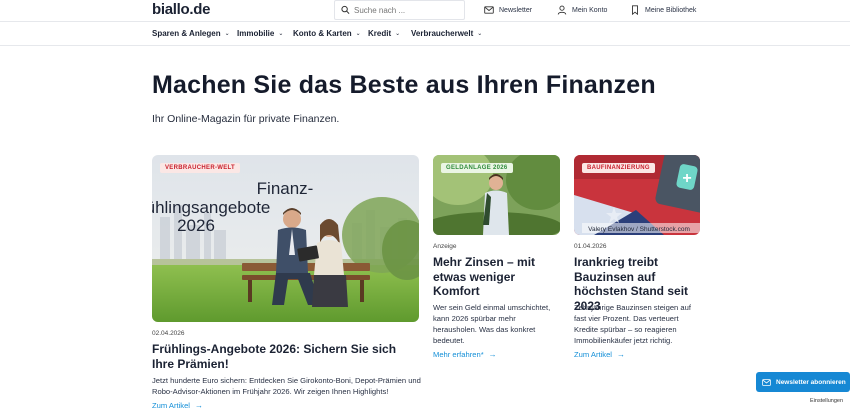 The width and height of the screenshot is (850, 410). Describe the element at coordinates (285, 188) in the screenshot. I see `image-text-line: Finanz-` at that location.